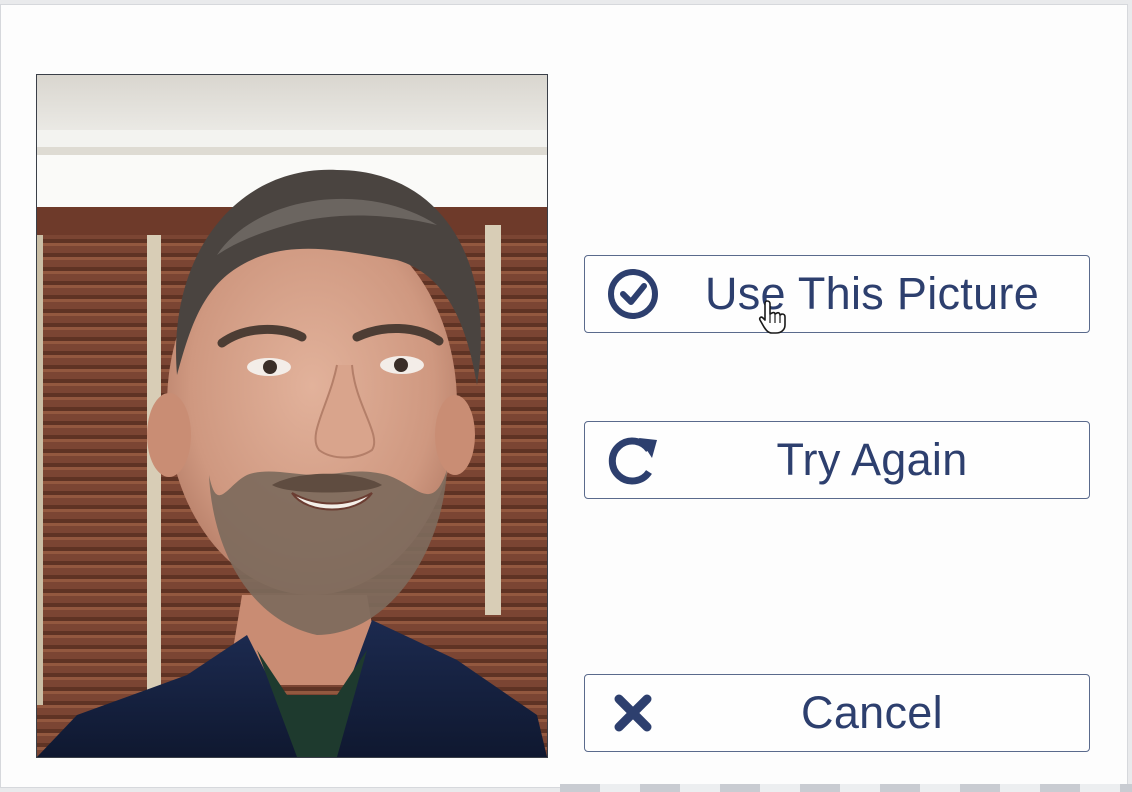  What do you see at coordinates (872, 712) in the screenshot?
I see `cancel-label: Cancel` at bounding box center [872, 712].